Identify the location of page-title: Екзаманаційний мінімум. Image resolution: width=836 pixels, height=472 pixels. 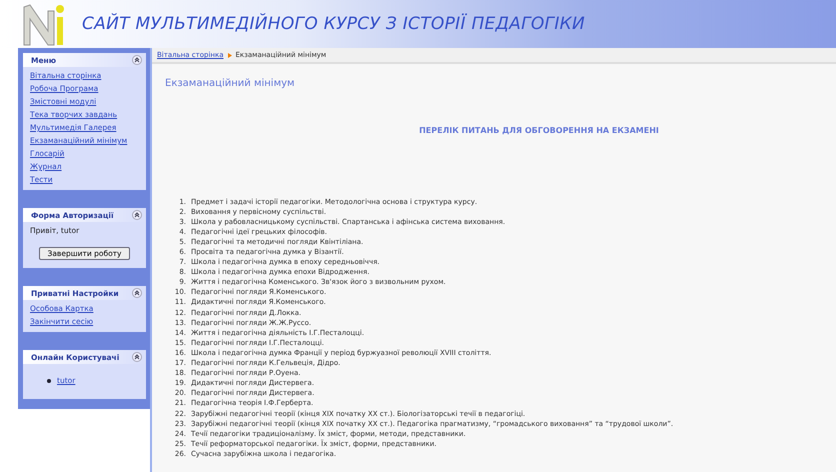
(230, 83).